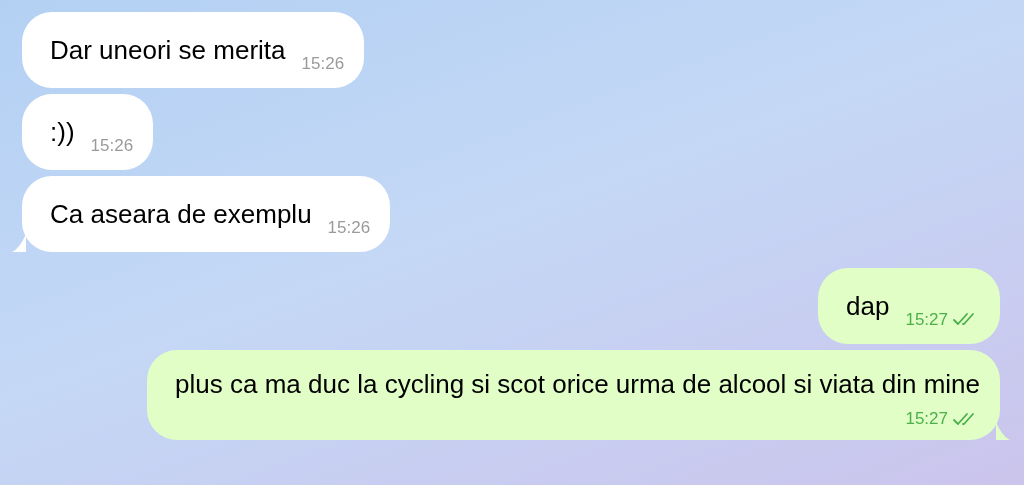  I want to click on message-text: plus ca ma duc la cycling si scot orice urma de alcool si viata din mine, so click(577, 384).